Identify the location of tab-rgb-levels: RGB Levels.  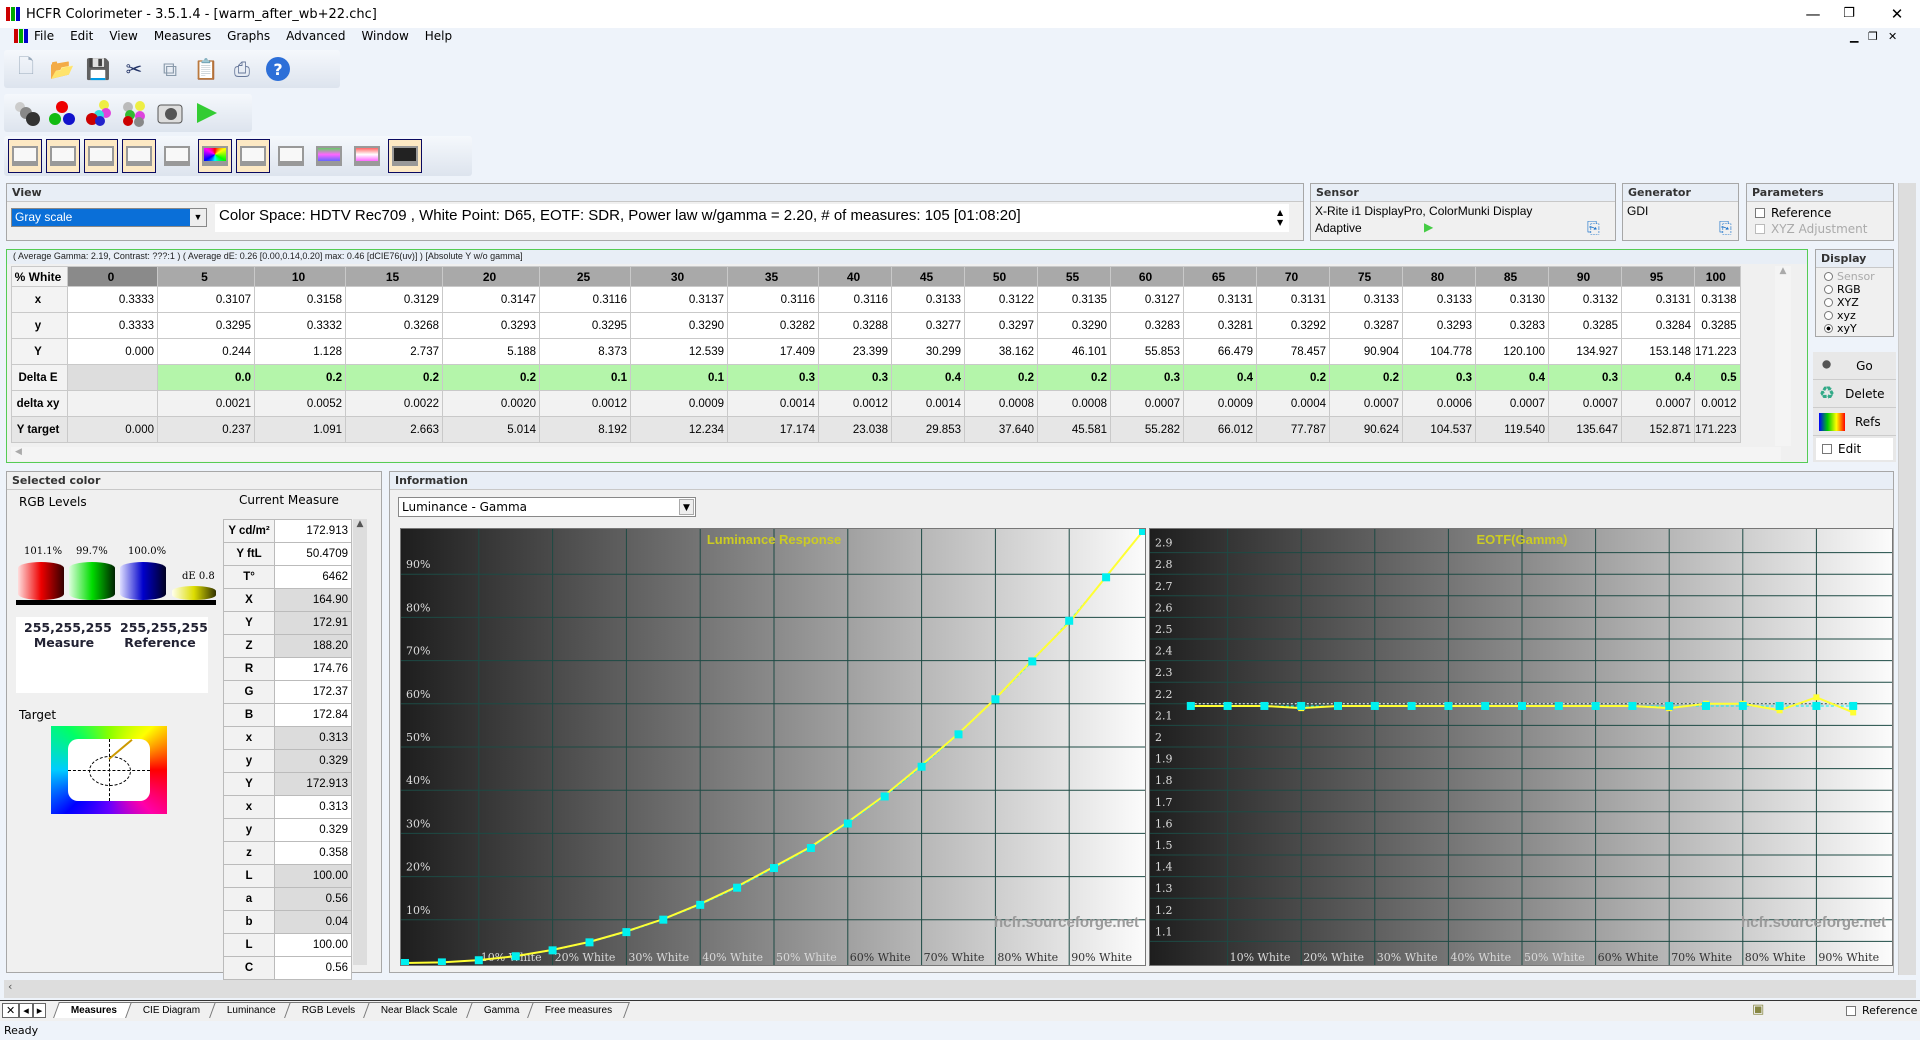
(328, 1010).